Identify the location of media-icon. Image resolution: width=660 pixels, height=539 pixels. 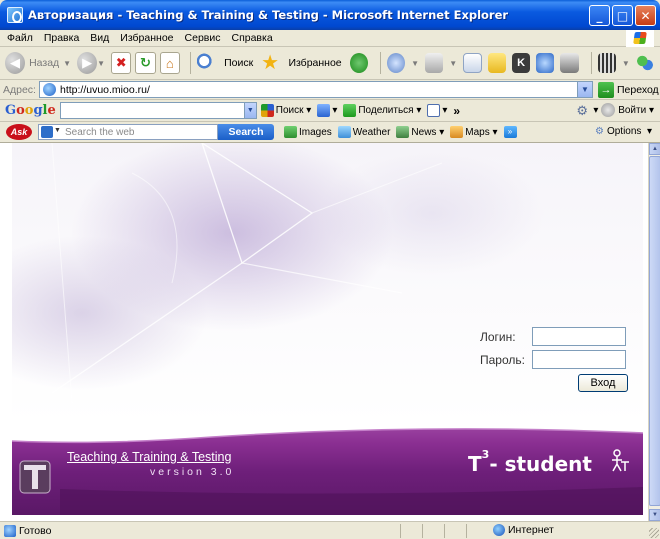
(606, 63).